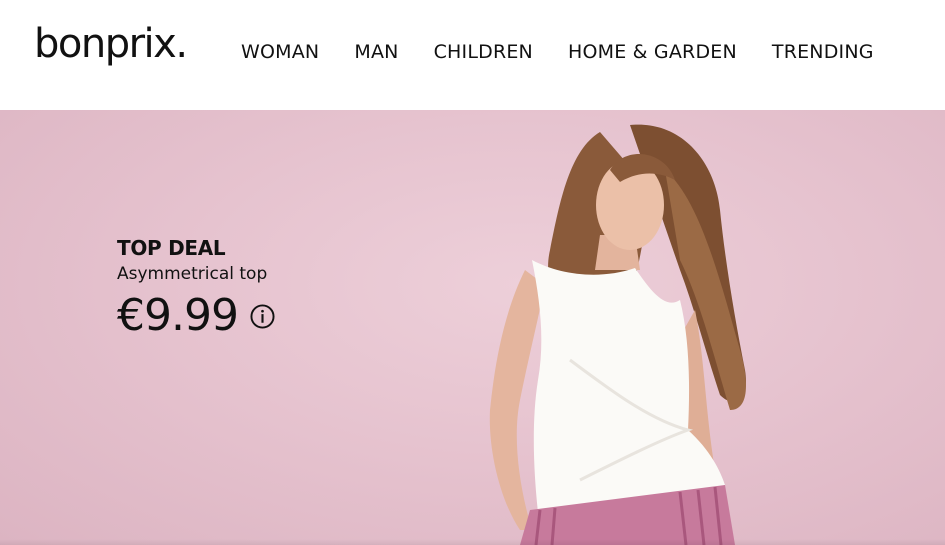 Image resolution: width=945 pixels, height=545 pixels. I want to click on hero-bottom-edge, so click(472, 542).